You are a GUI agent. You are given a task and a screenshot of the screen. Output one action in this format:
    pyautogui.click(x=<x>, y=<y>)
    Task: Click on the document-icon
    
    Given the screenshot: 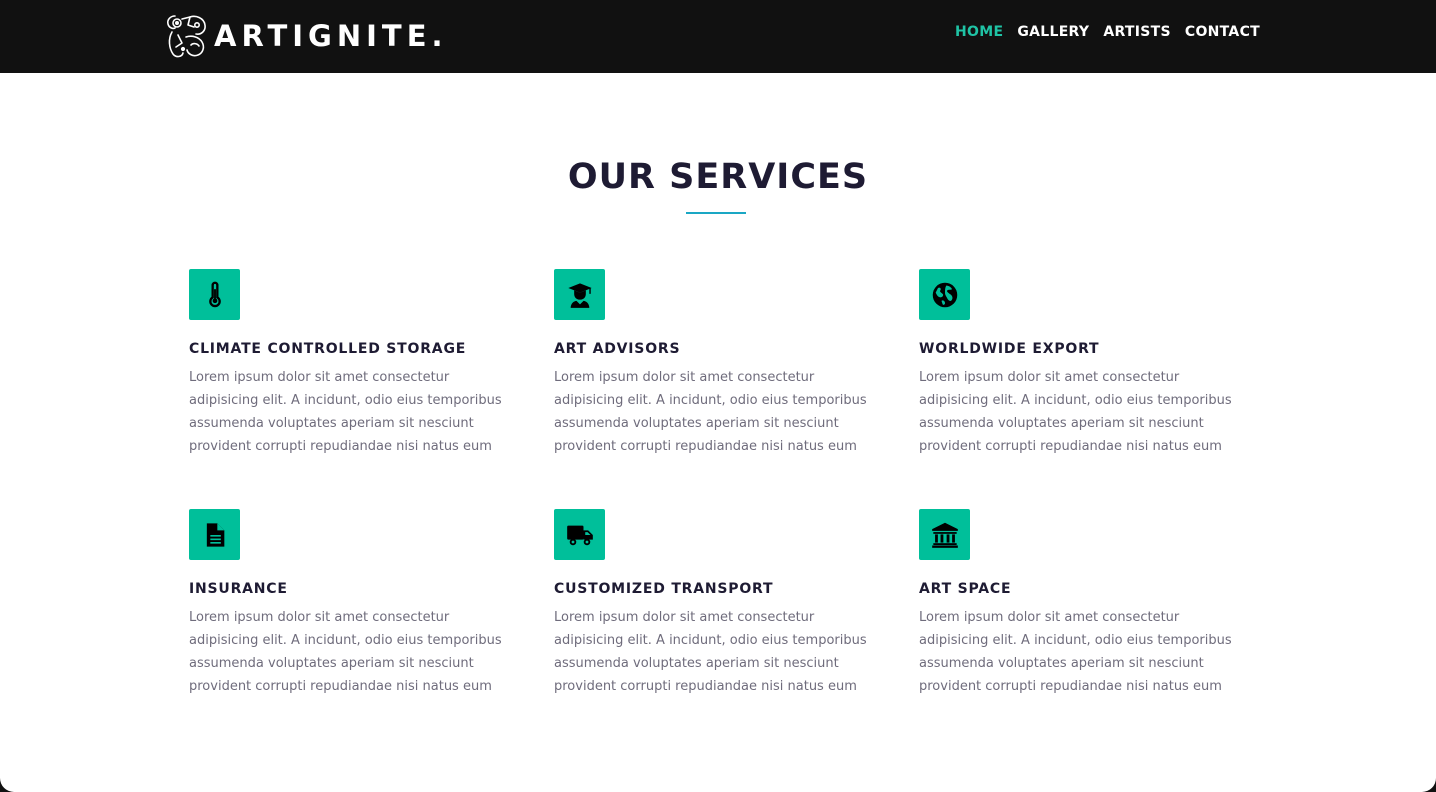 What is the action you would take?
    pyautogui.click(x=215, y=534)
    